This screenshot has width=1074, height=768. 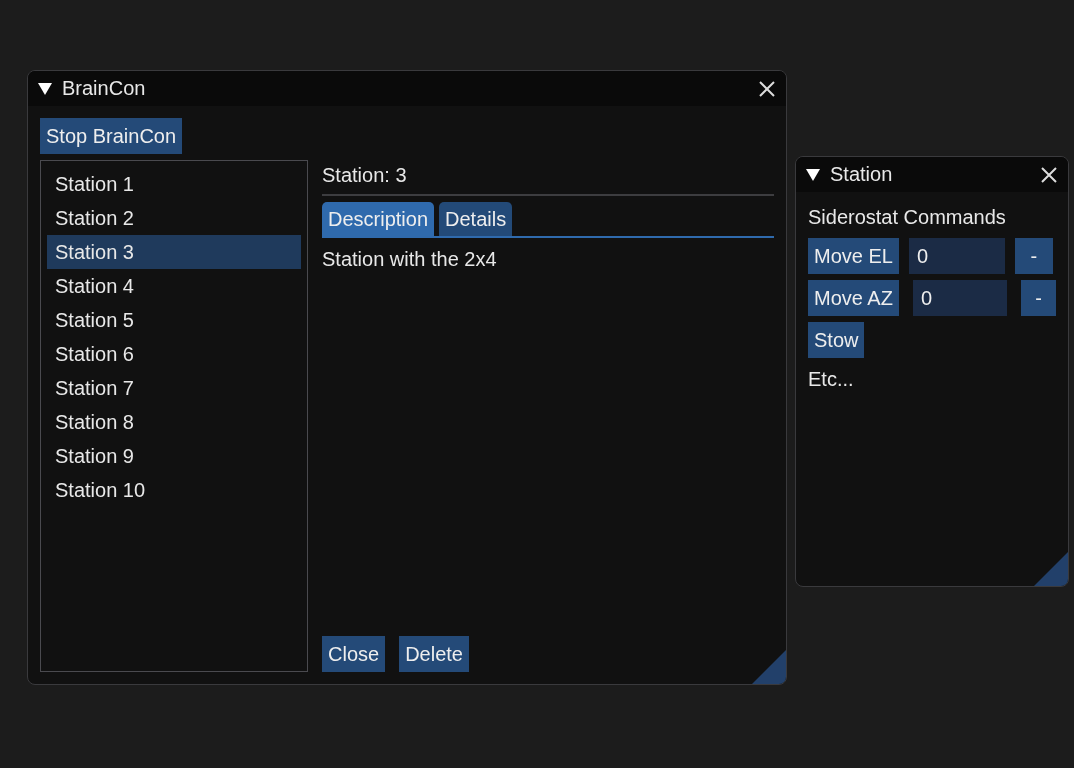 What do you see at coordinates (174, 354) in the screenshot?
I see `station-list-item: Station 6` at bounding box center [174, 354].